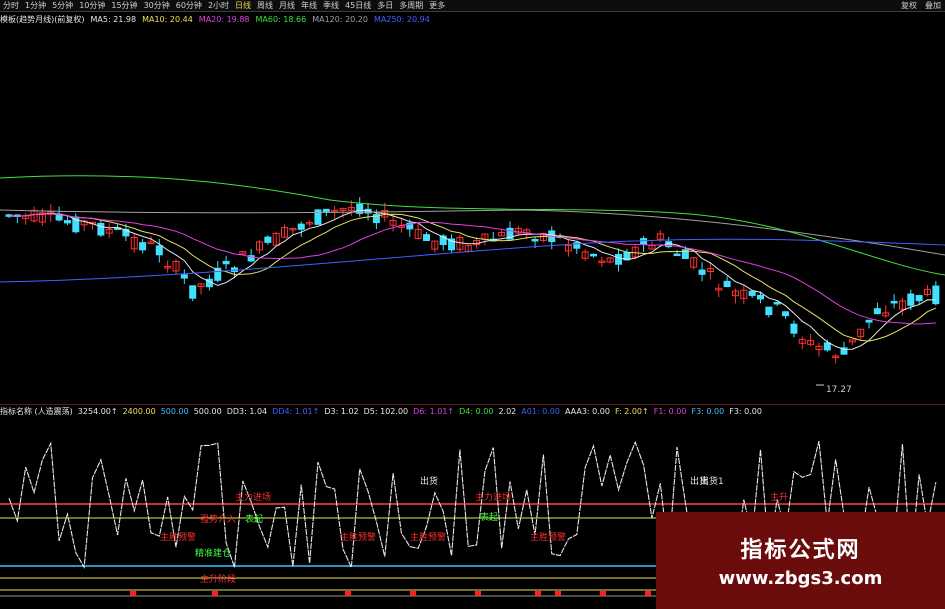 The height and width of the screenshot is (609, 945). I want to click on indicator-value: DD4: 1.01↑, so click(296, 411).